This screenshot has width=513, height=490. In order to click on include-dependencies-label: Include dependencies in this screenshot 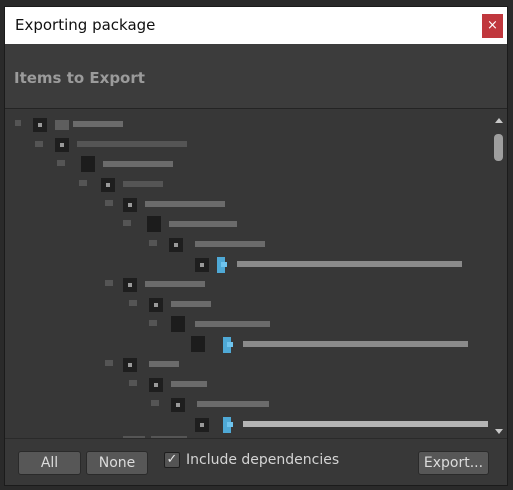, I will do `click(262, 460)`.